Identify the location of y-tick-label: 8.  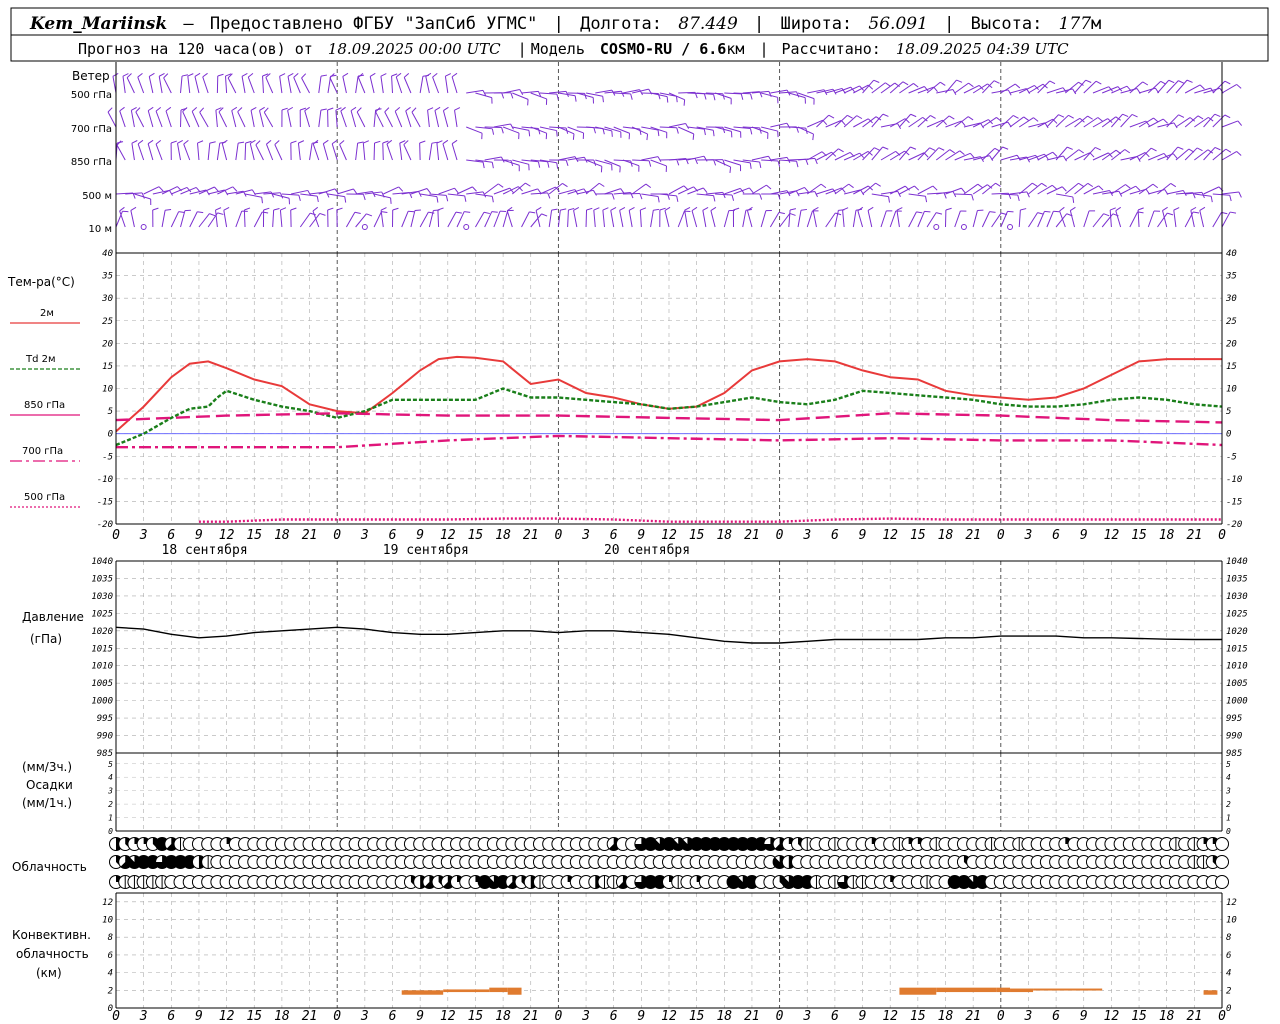
(110, 938).